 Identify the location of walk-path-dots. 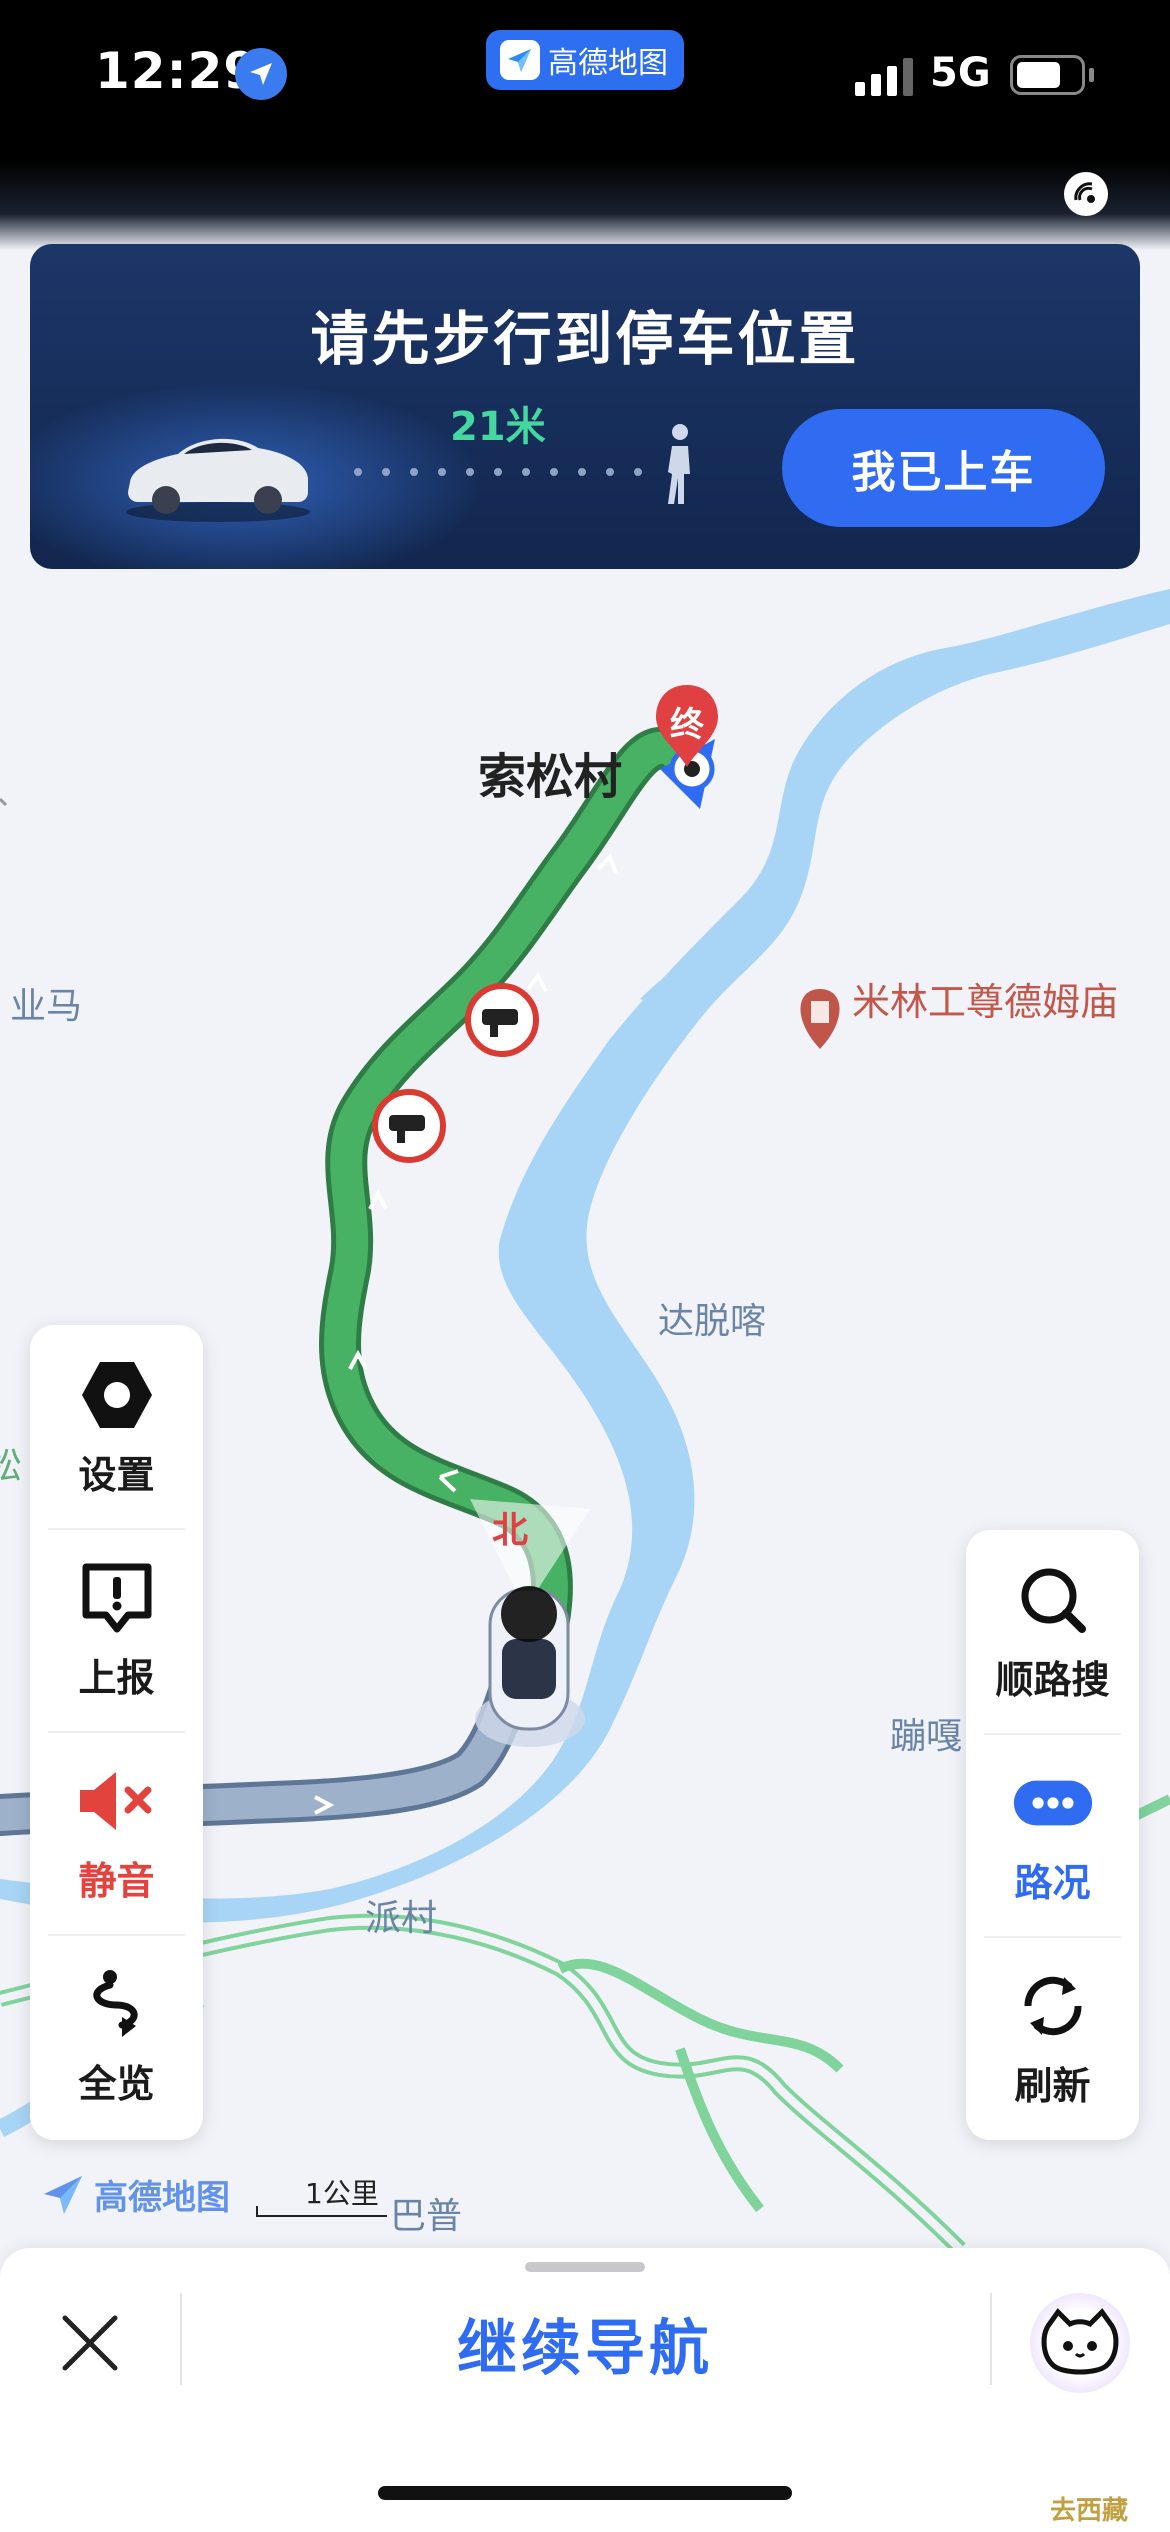
(498, 472).